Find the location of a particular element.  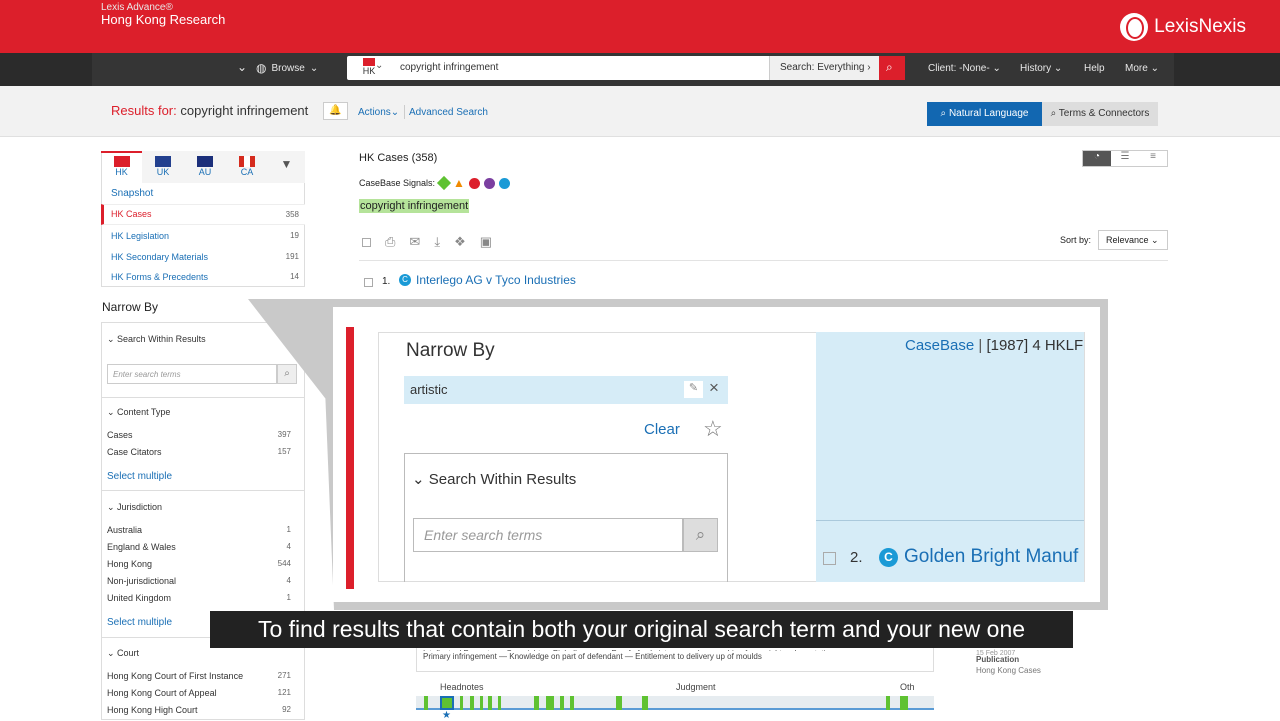

help-link: Help is located at coordinates (1094, 68).